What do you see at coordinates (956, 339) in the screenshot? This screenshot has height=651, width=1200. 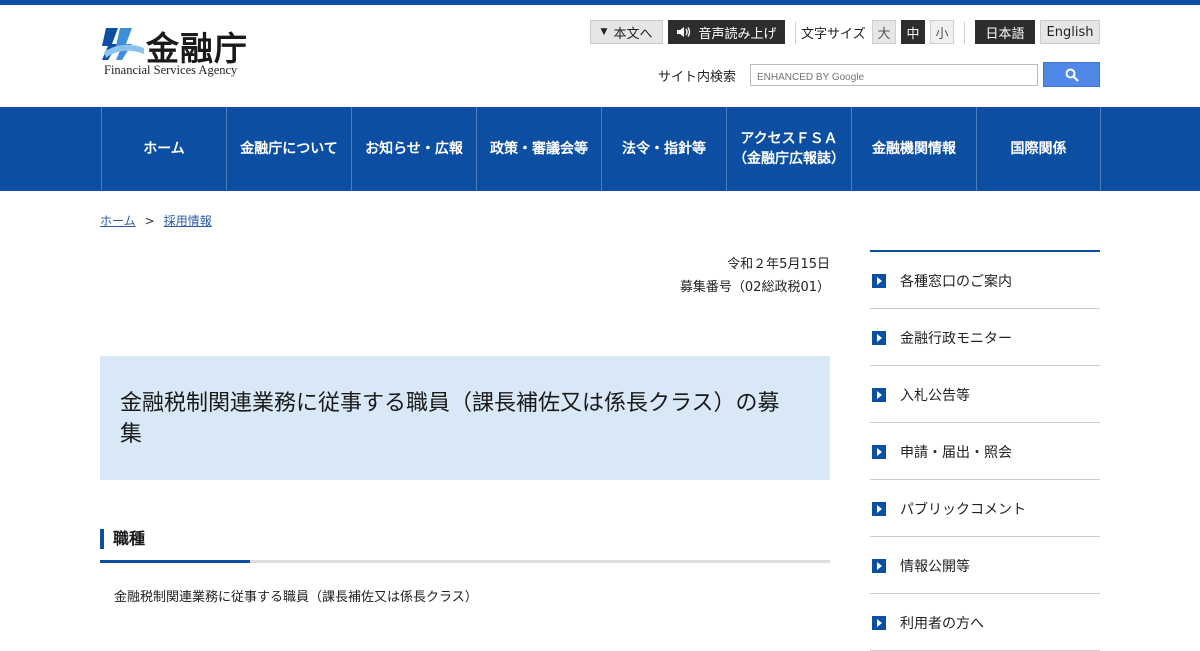 I see `side-menu-label: 金融行政モニター` at bounding box center [956, 339].